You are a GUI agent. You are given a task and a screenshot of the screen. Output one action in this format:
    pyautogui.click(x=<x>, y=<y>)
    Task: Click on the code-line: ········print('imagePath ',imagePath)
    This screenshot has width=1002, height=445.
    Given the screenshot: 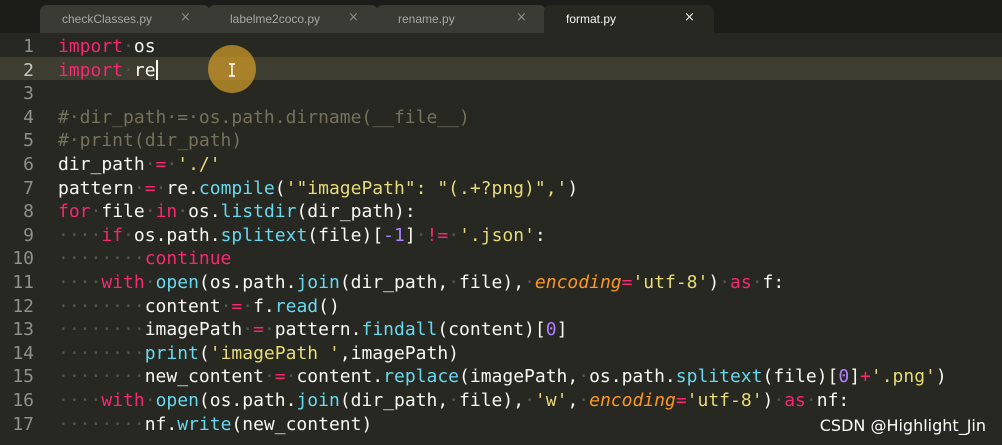 What is the action you would take?
    pyautogui.click(x=258, y=353)
    